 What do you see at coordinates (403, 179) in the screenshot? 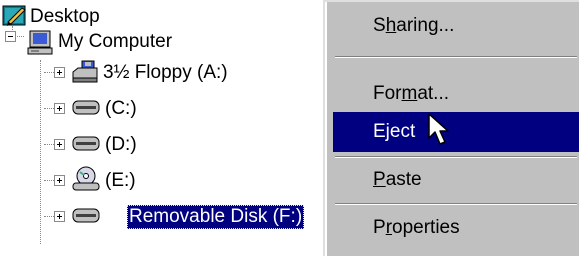
I see `menu-item-label: aste` at bounding box center [403, 179].